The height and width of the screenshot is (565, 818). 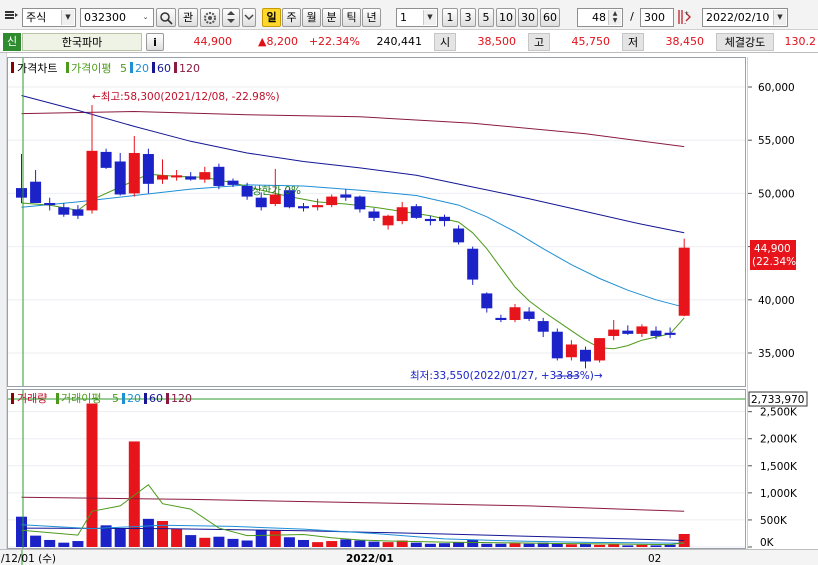 I want to click on y-tick-label: 35,000, so click(x=776, y=354).